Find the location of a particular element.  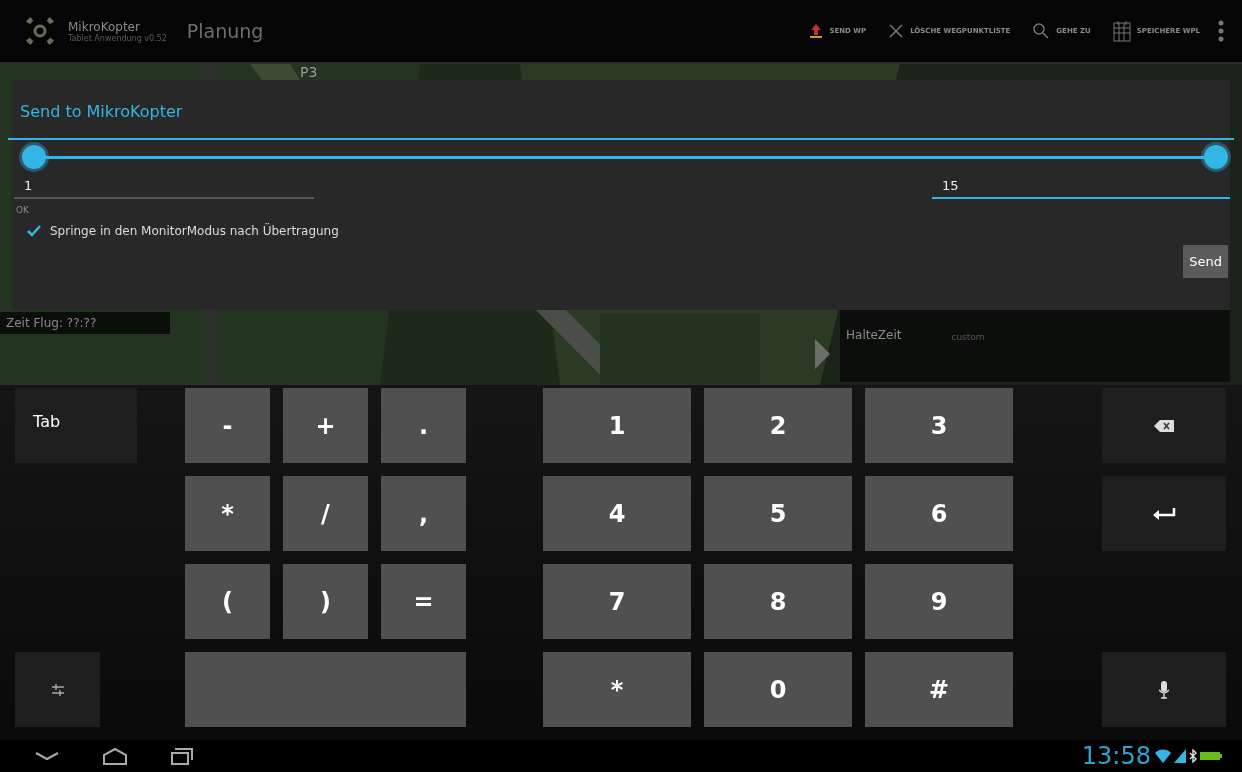

keyboard-key: ( is located at coordinates (227, 601).